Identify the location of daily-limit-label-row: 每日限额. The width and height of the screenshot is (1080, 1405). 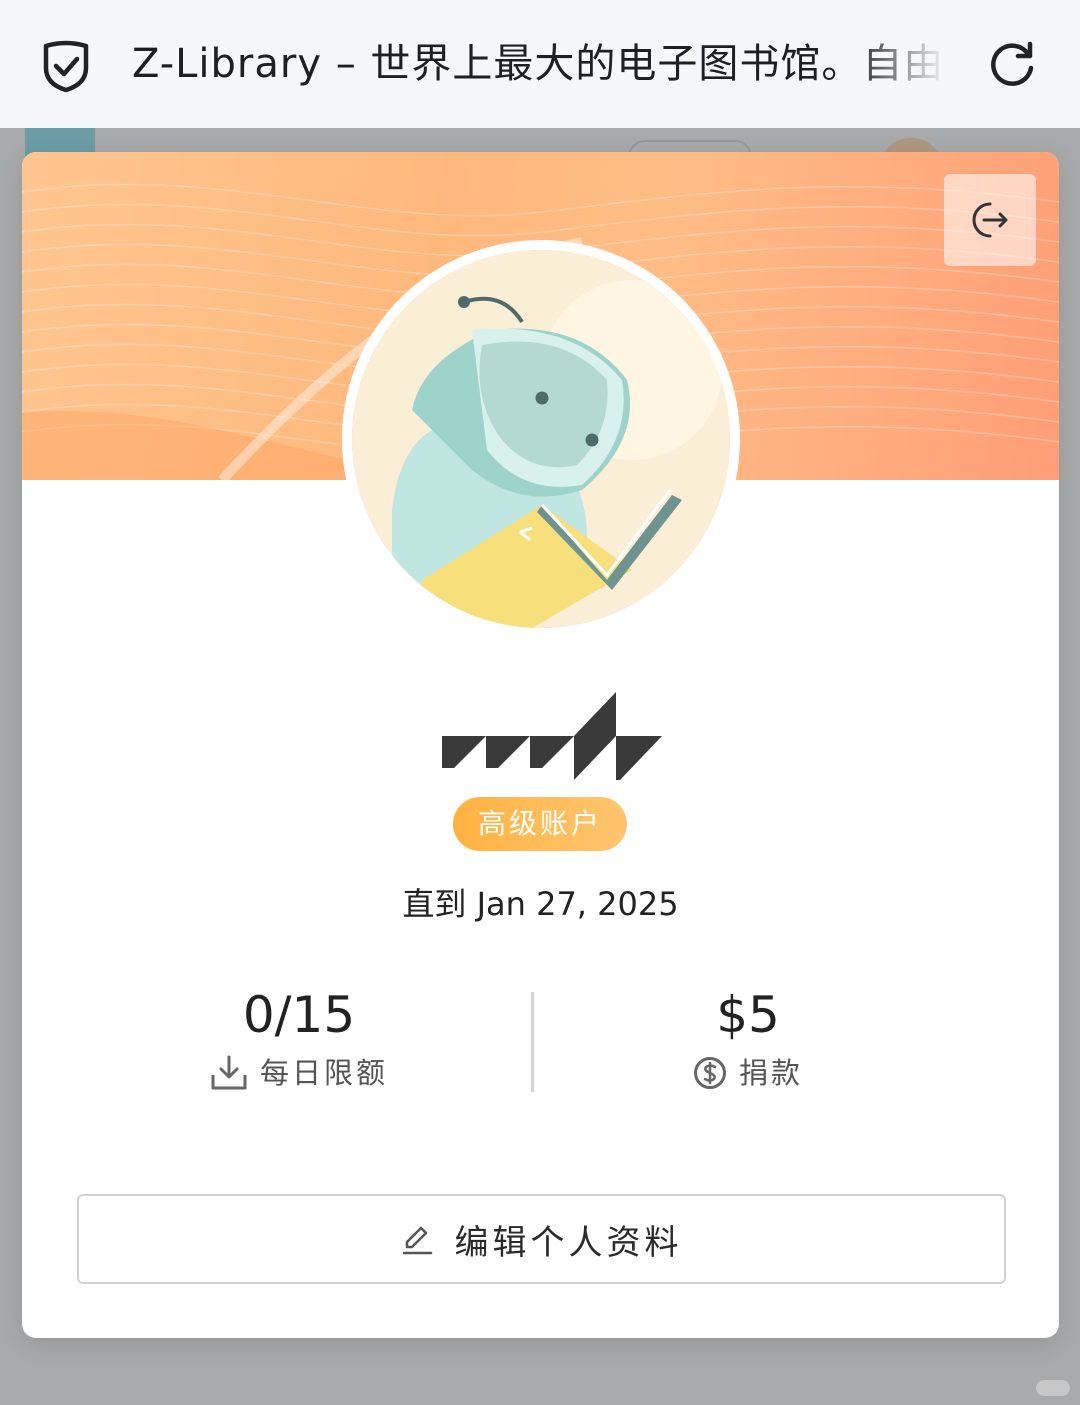
(299, 1073).